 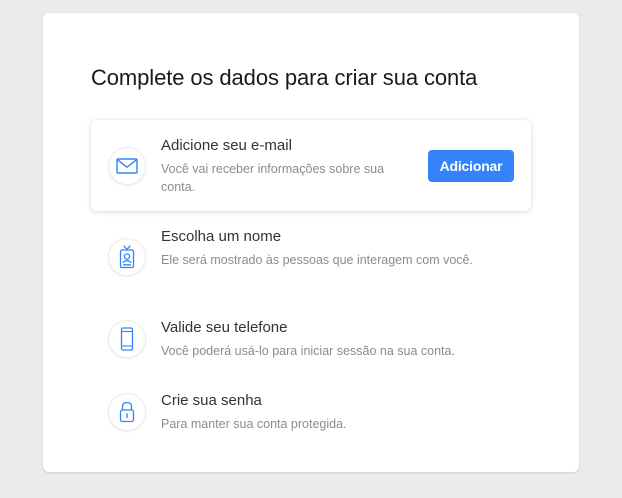 What do you see at coordinates (127, 257) in the screenshot?
I see `id-badge-icon` at bounding box center [127, 257].